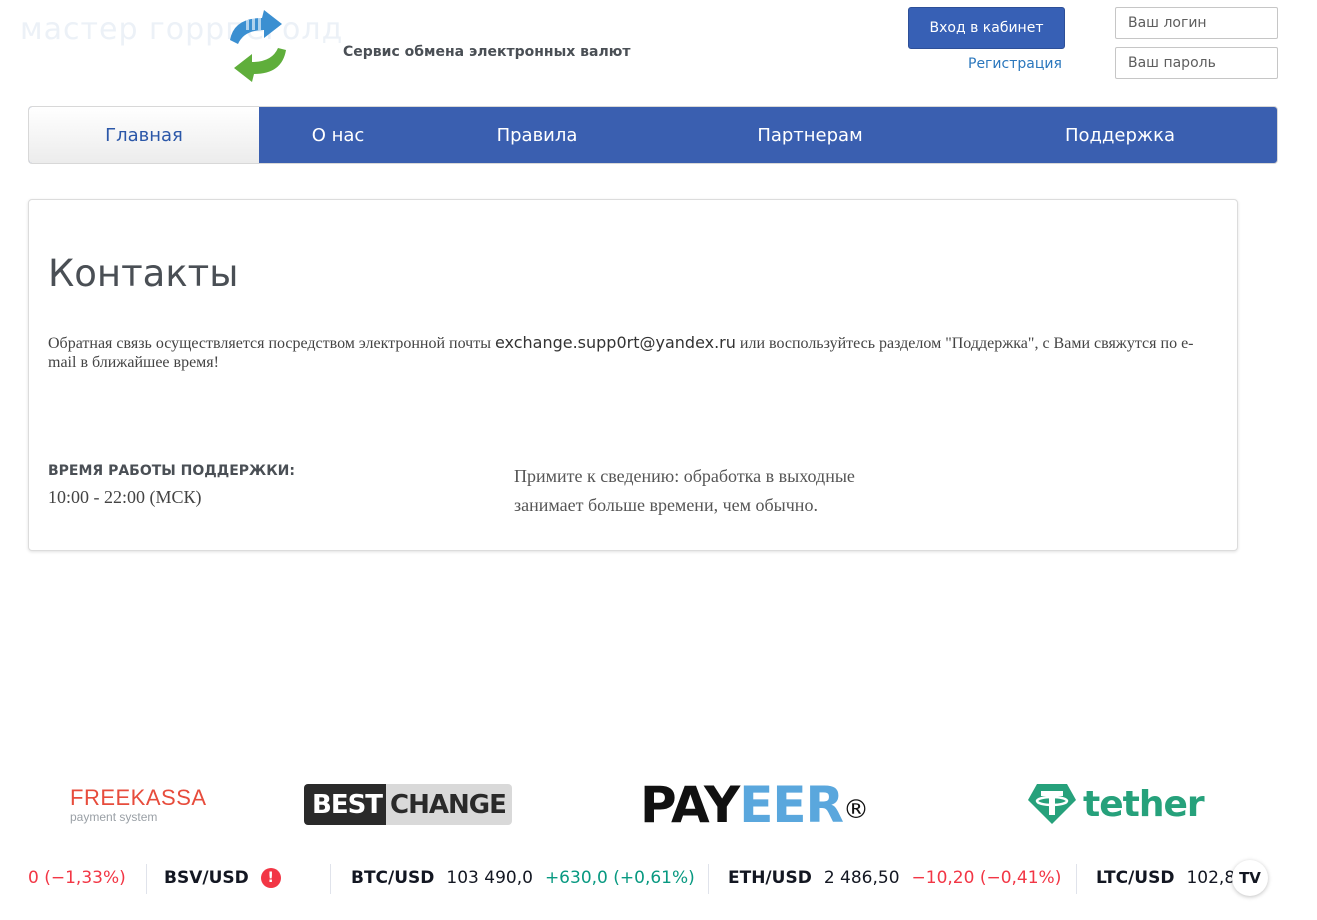 The height and width of the screenshot is (920, 1317). What do you see at coordinates (861, 878) in the screenshot?
I see `ticker-price: 2 486,50` at bounding box center [861, 878].